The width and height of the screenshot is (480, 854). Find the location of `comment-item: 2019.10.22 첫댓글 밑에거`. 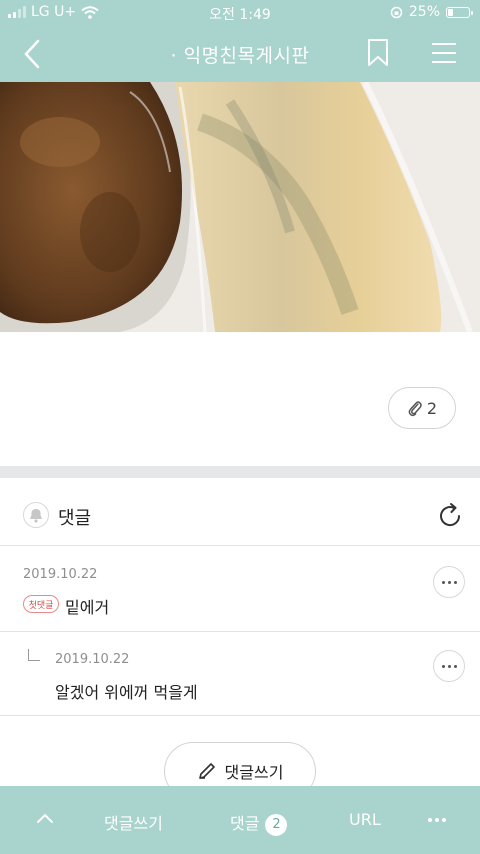

comment-item: 2019.10.22 첫댓글 밑에거 is located at coordinates (240, 589).